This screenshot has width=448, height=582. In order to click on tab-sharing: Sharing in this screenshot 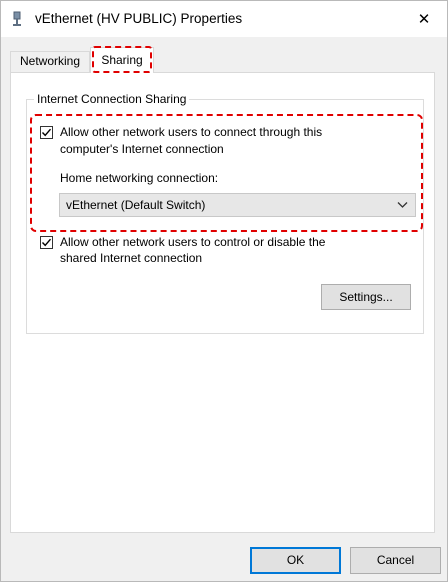, I will do `click(122, 60)`.